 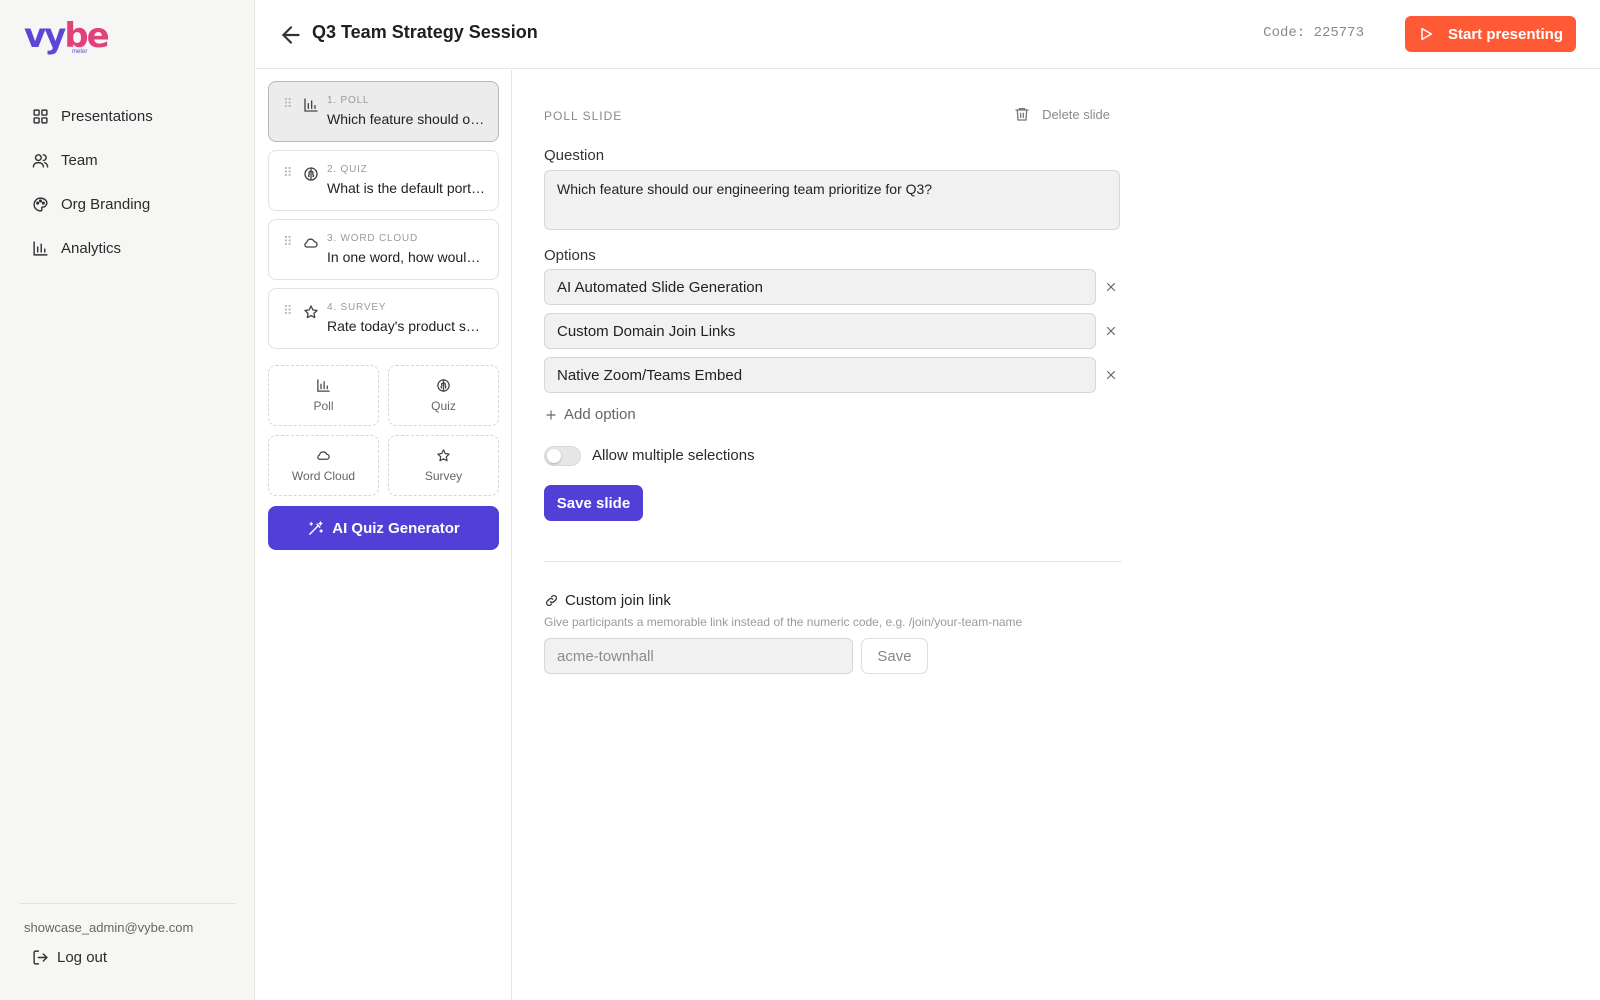 I want to click on option-input: Custom Domain Join Links, so click(x=820, y=331).